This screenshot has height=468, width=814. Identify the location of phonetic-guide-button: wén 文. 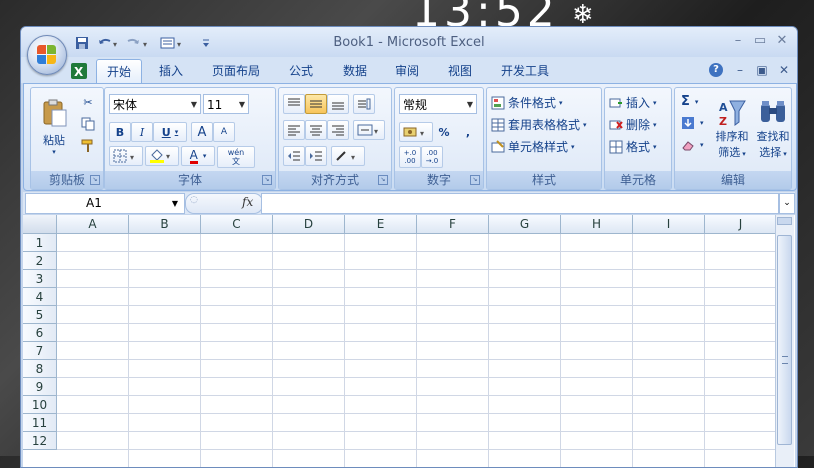
(236, 157).